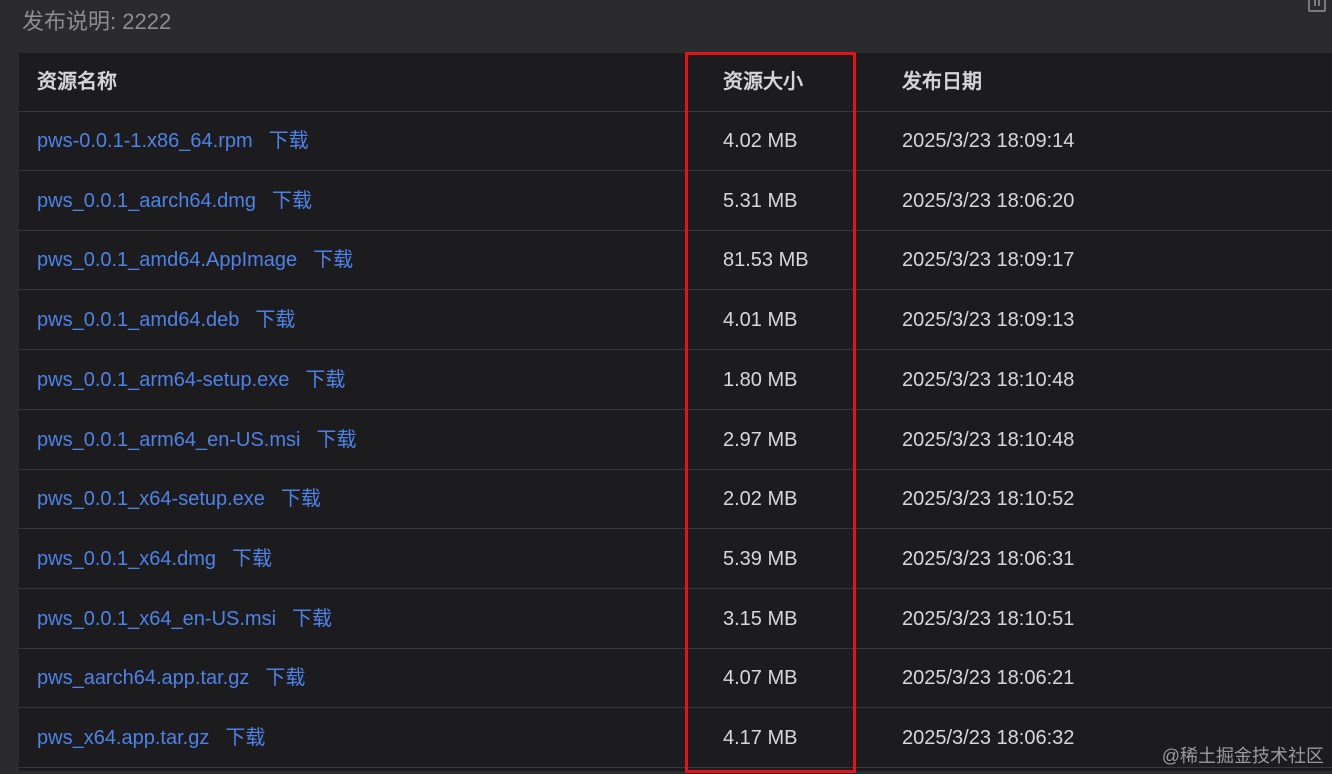 The height and width of the screenshot is (774, 1332). I want to click on resource-name-cell: pws_0.0.1_x64-setup.exe 下载, so click(179, 499).